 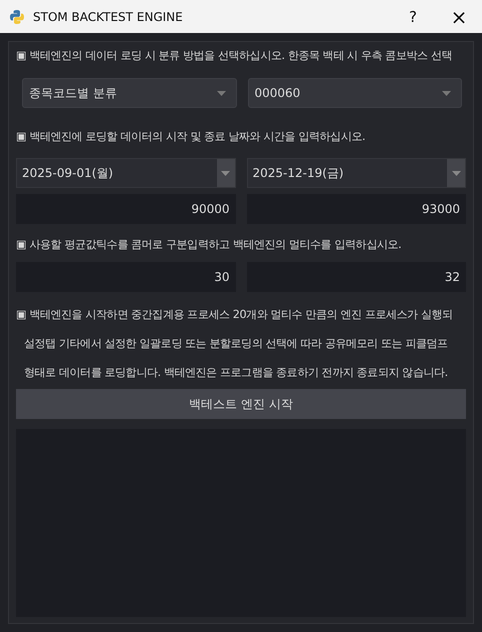 What do you see at coordinates (356, 209) in the screenshot?
I see `time-field: 93000` at bounding box center [356, 209].